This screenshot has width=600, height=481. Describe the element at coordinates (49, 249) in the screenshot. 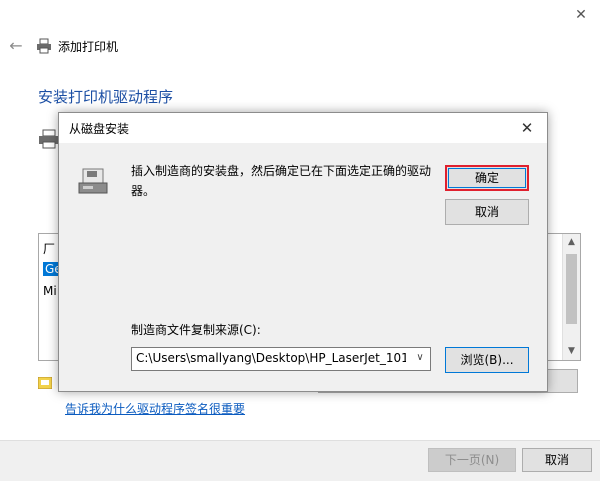

I see `list-header: 厂` at that location.